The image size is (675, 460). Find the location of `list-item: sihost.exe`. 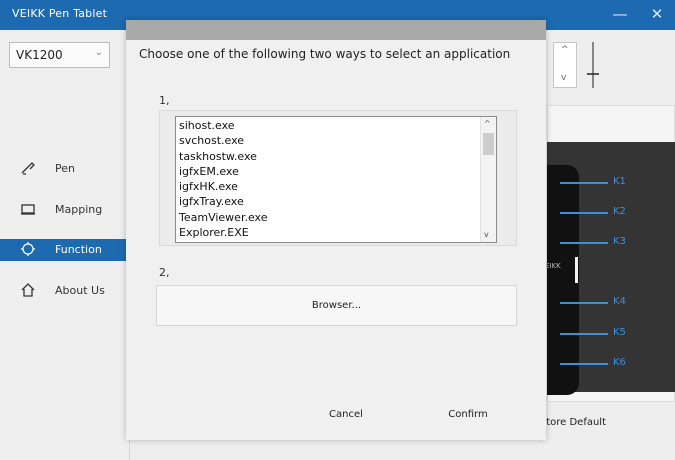

list-item: sihost.exe is located at coordinates (223, 125).